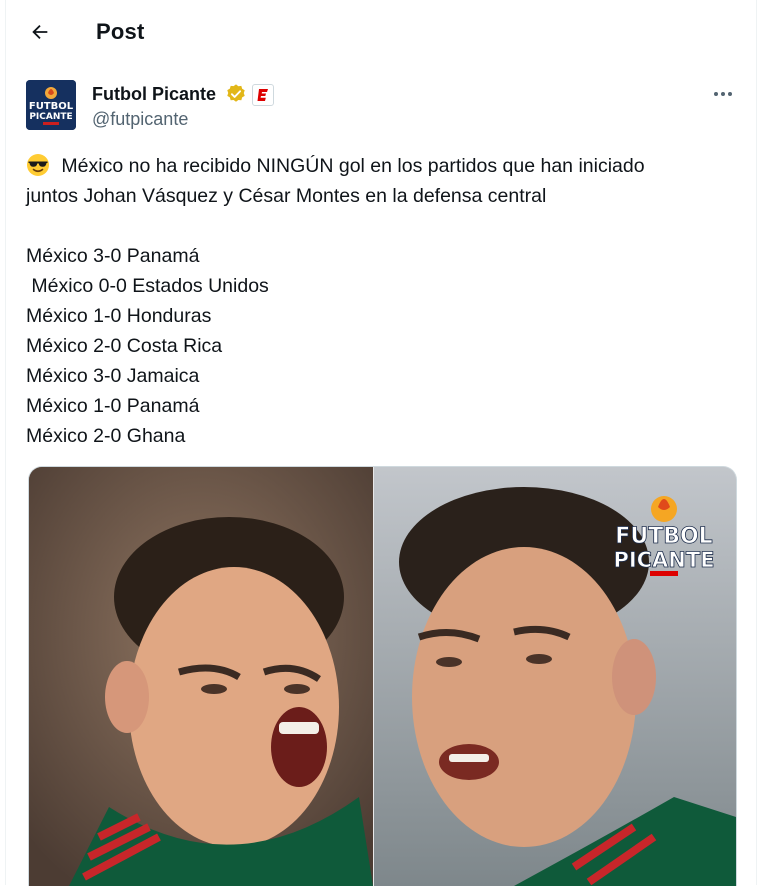  What do you see at coordinates (140, 119) in the screenshot?
I see `author-handle: @futpicante` at bounding box center [140, 119].